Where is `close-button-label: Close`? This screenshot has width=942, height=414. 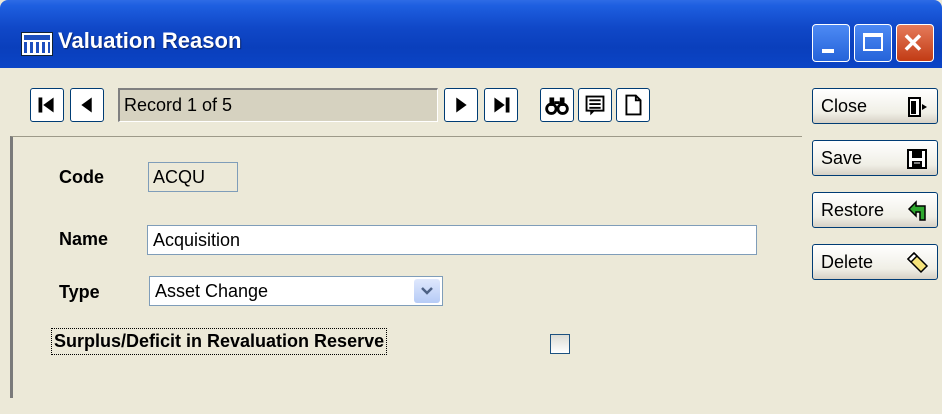 close-button-label: Close is located at coordinates (844, 106).